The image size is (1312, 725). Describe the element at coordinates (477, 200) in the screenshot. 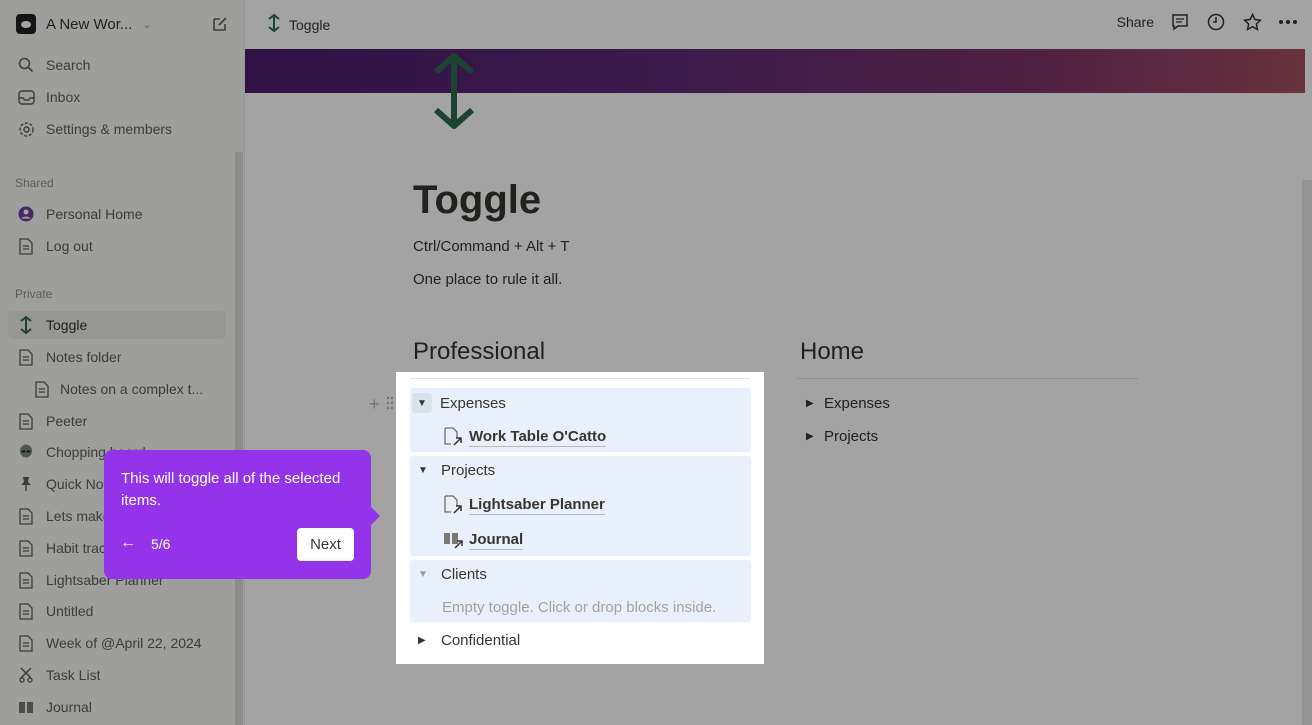

I see `page-title: Toggle` at that location.